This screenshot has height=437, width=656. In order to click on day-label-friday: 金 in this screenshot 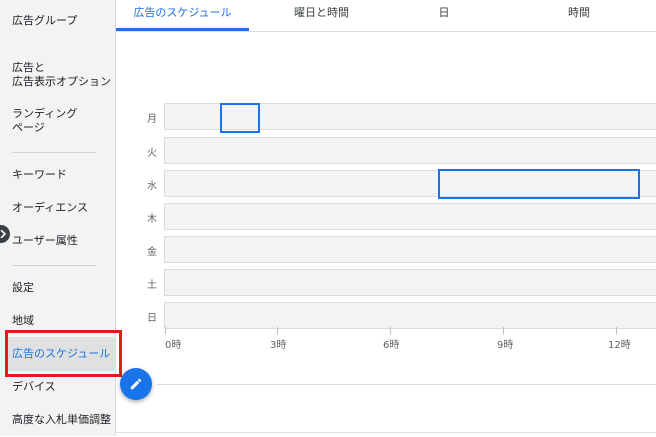, I will do `click(152, 252)`.